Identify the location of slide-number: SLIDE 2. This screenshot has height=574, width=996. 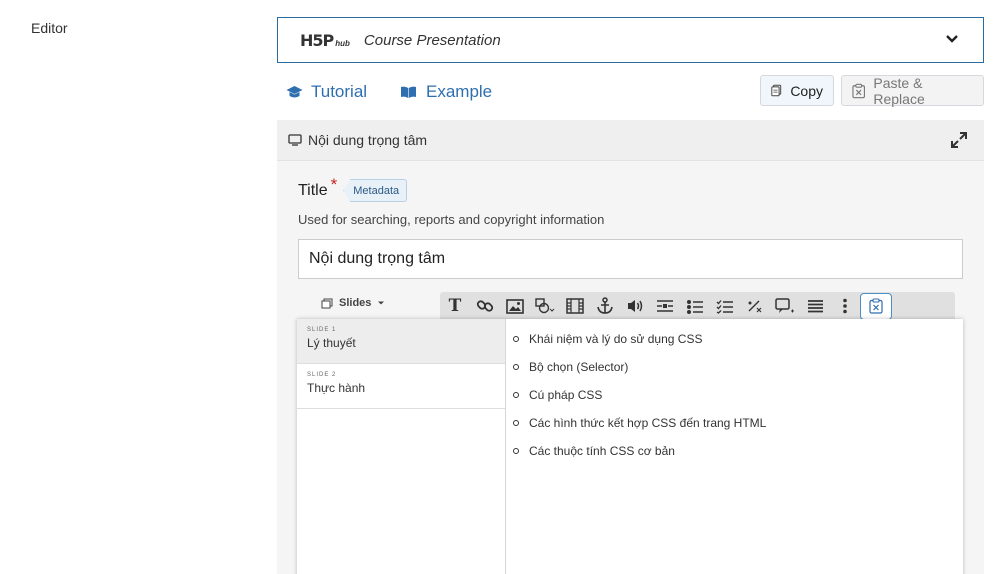
(322, 375).